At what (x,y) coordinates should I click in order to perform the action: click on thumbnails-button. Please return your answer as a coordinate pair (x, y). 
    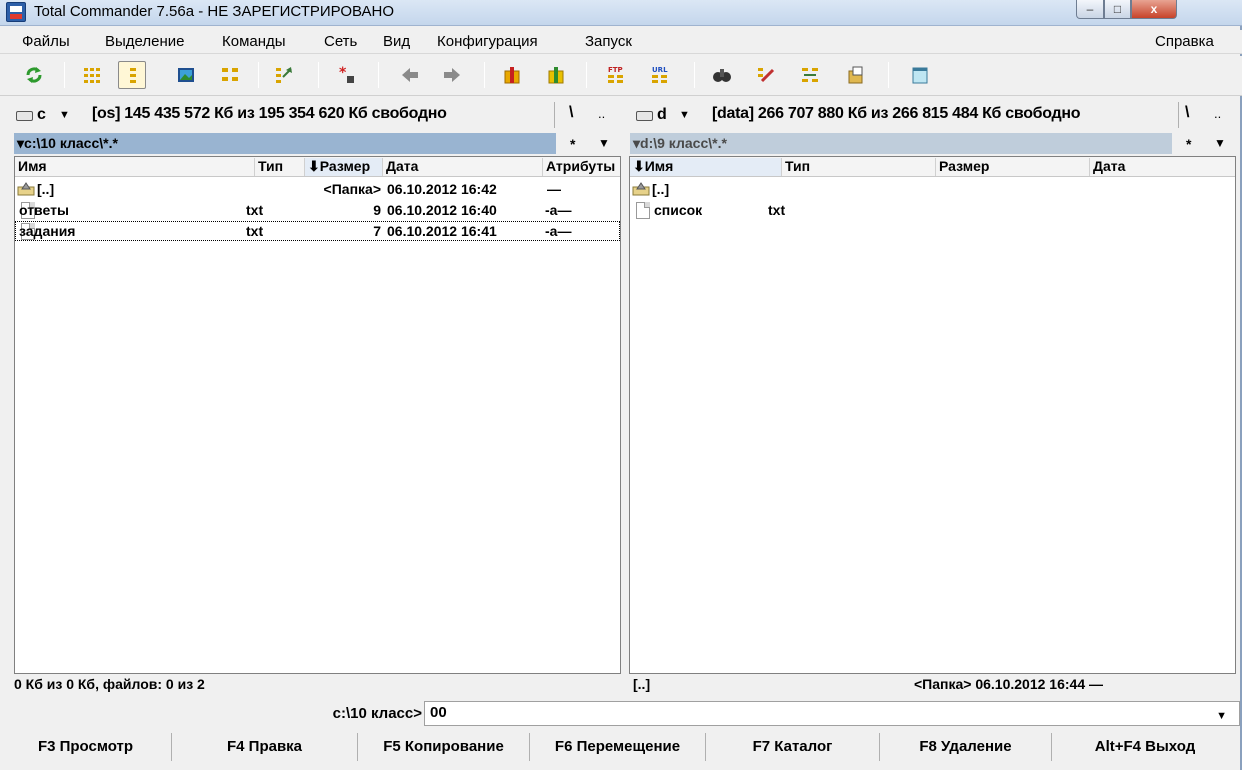
    Looking at the image, I should click on (186, 75).